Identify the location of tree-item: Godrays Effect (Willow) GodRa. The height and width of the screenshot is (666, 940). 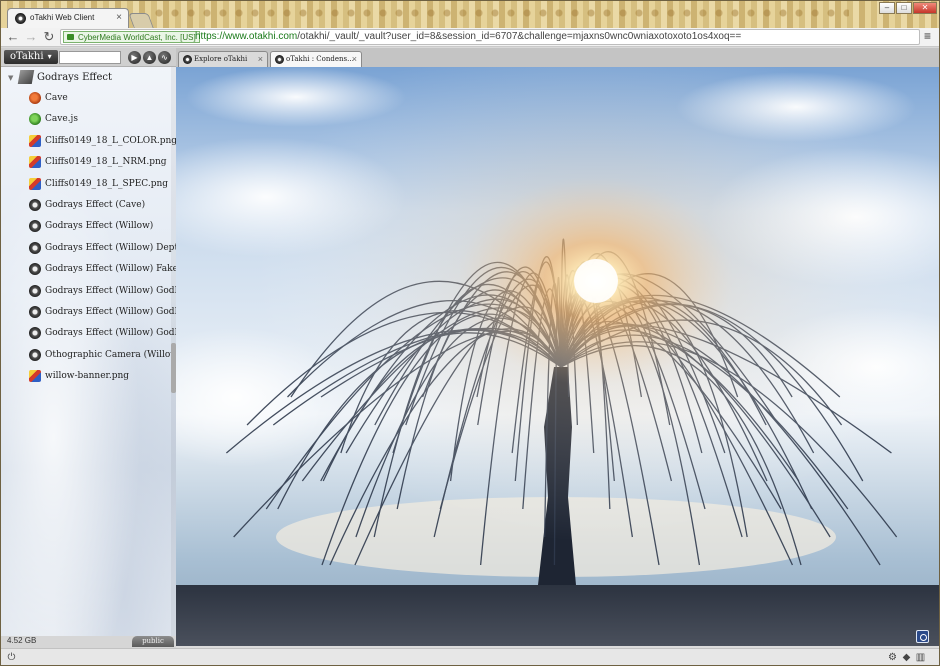
(88, 334).